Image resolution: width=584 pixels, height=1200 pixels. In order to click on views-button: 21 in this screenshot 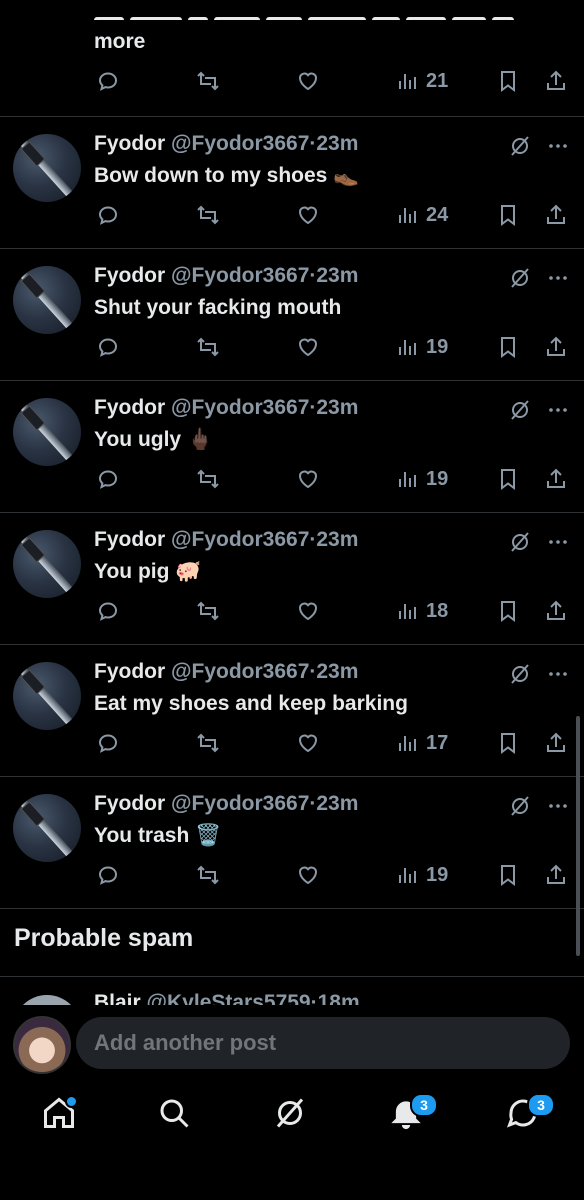, I will do `click(422, 81)`.